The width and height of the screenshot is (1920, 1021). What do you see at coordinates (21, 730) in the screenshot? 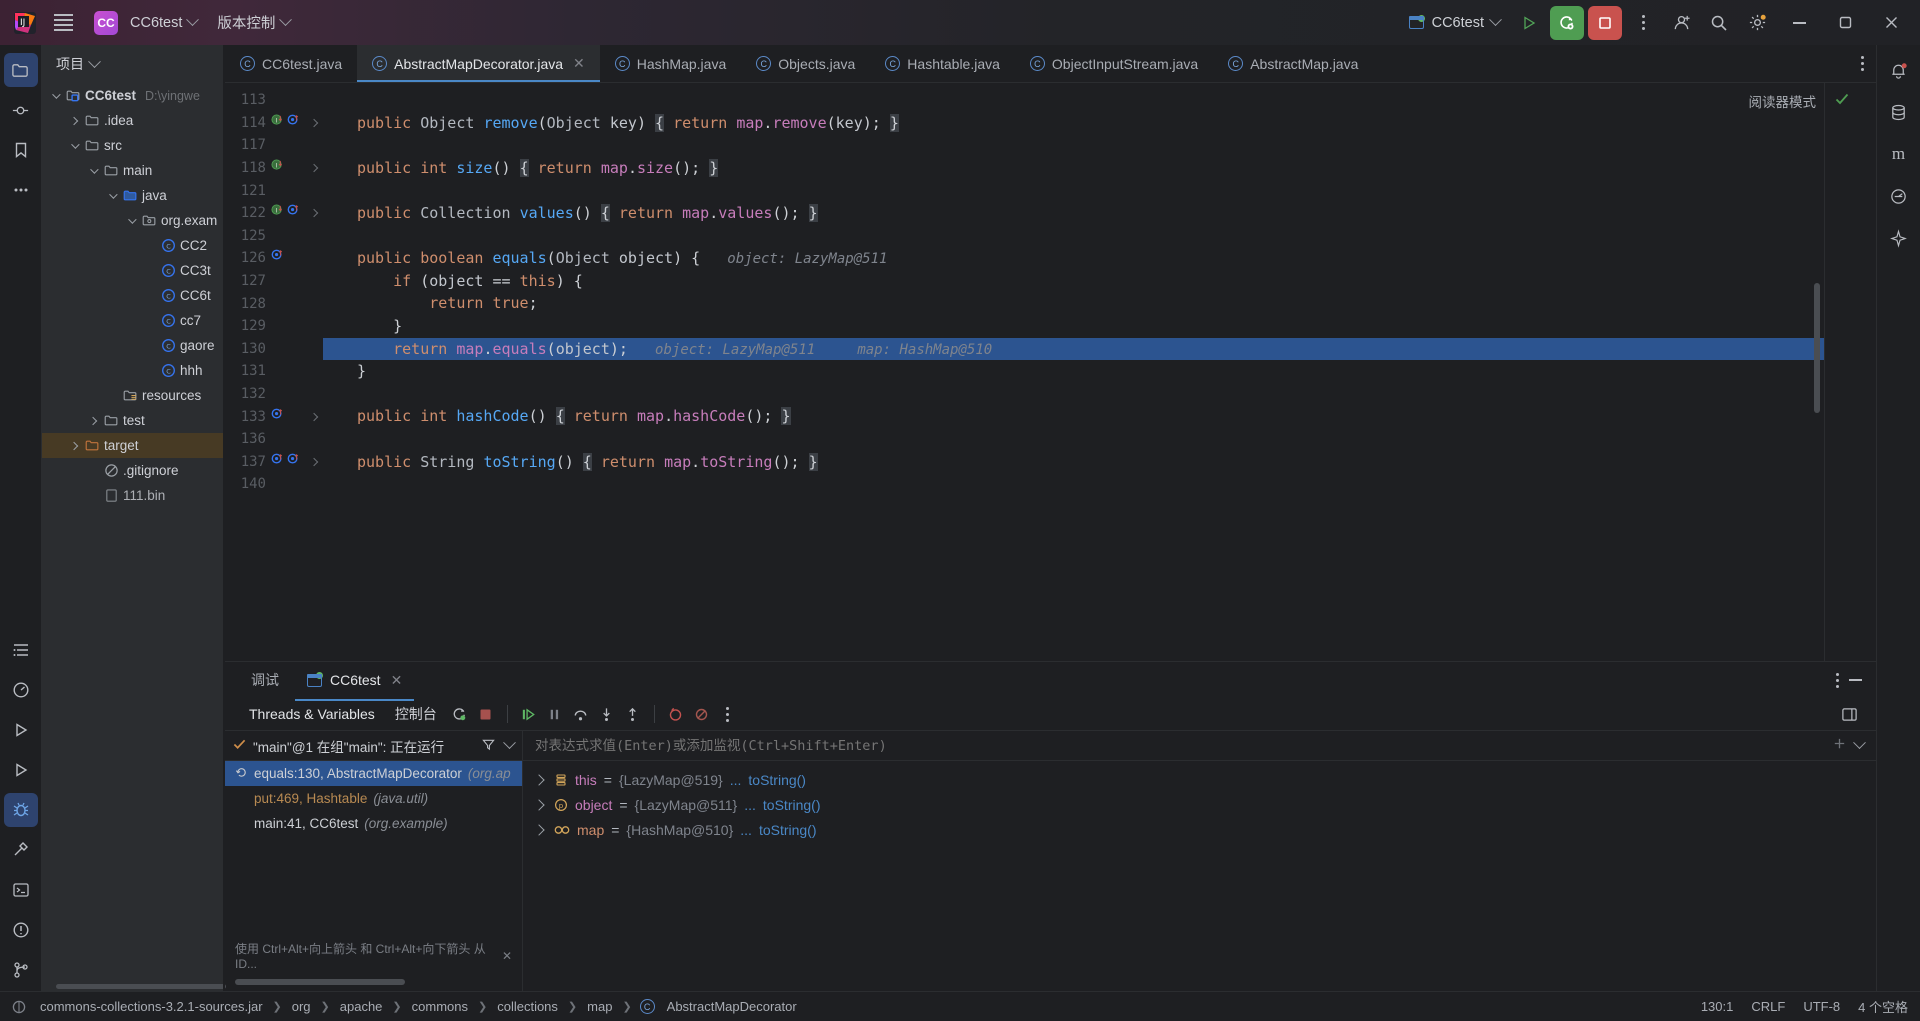
I see `run-tool-icon` at bounding box center [21, 730].